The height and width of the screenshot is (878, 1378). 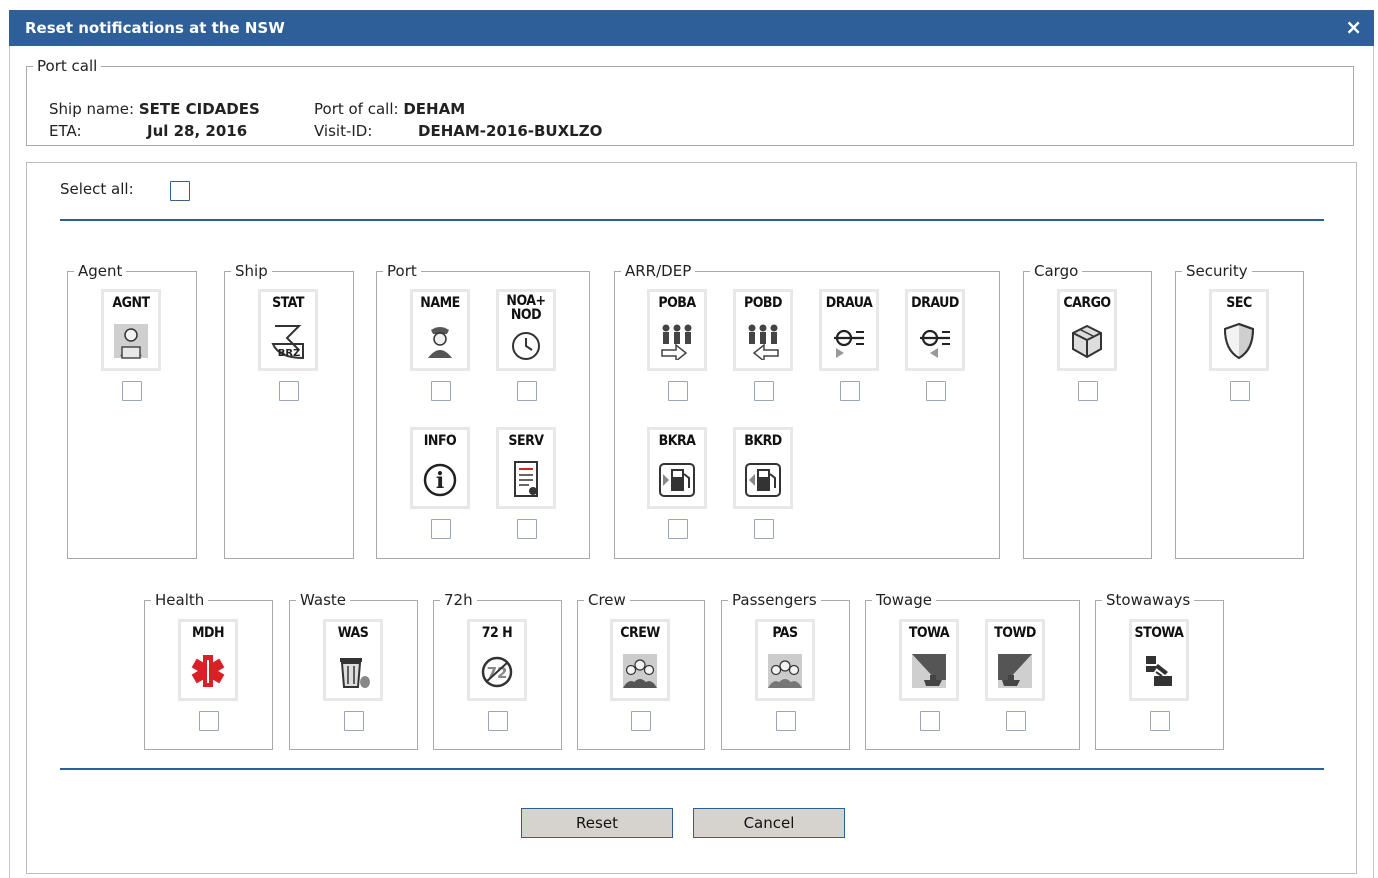 I want to click on tile-info-label: INFO, so click(x=440, y=441).